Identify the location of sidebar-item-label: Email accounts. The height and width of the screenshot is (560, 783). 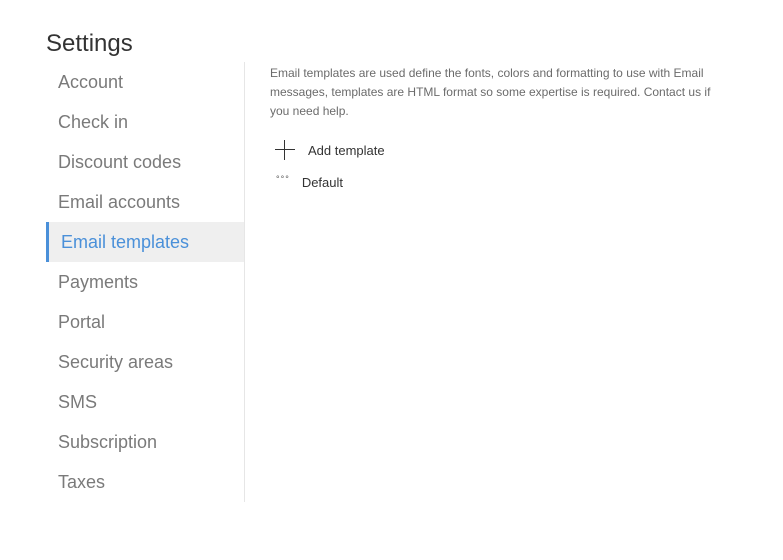
(119, 202).